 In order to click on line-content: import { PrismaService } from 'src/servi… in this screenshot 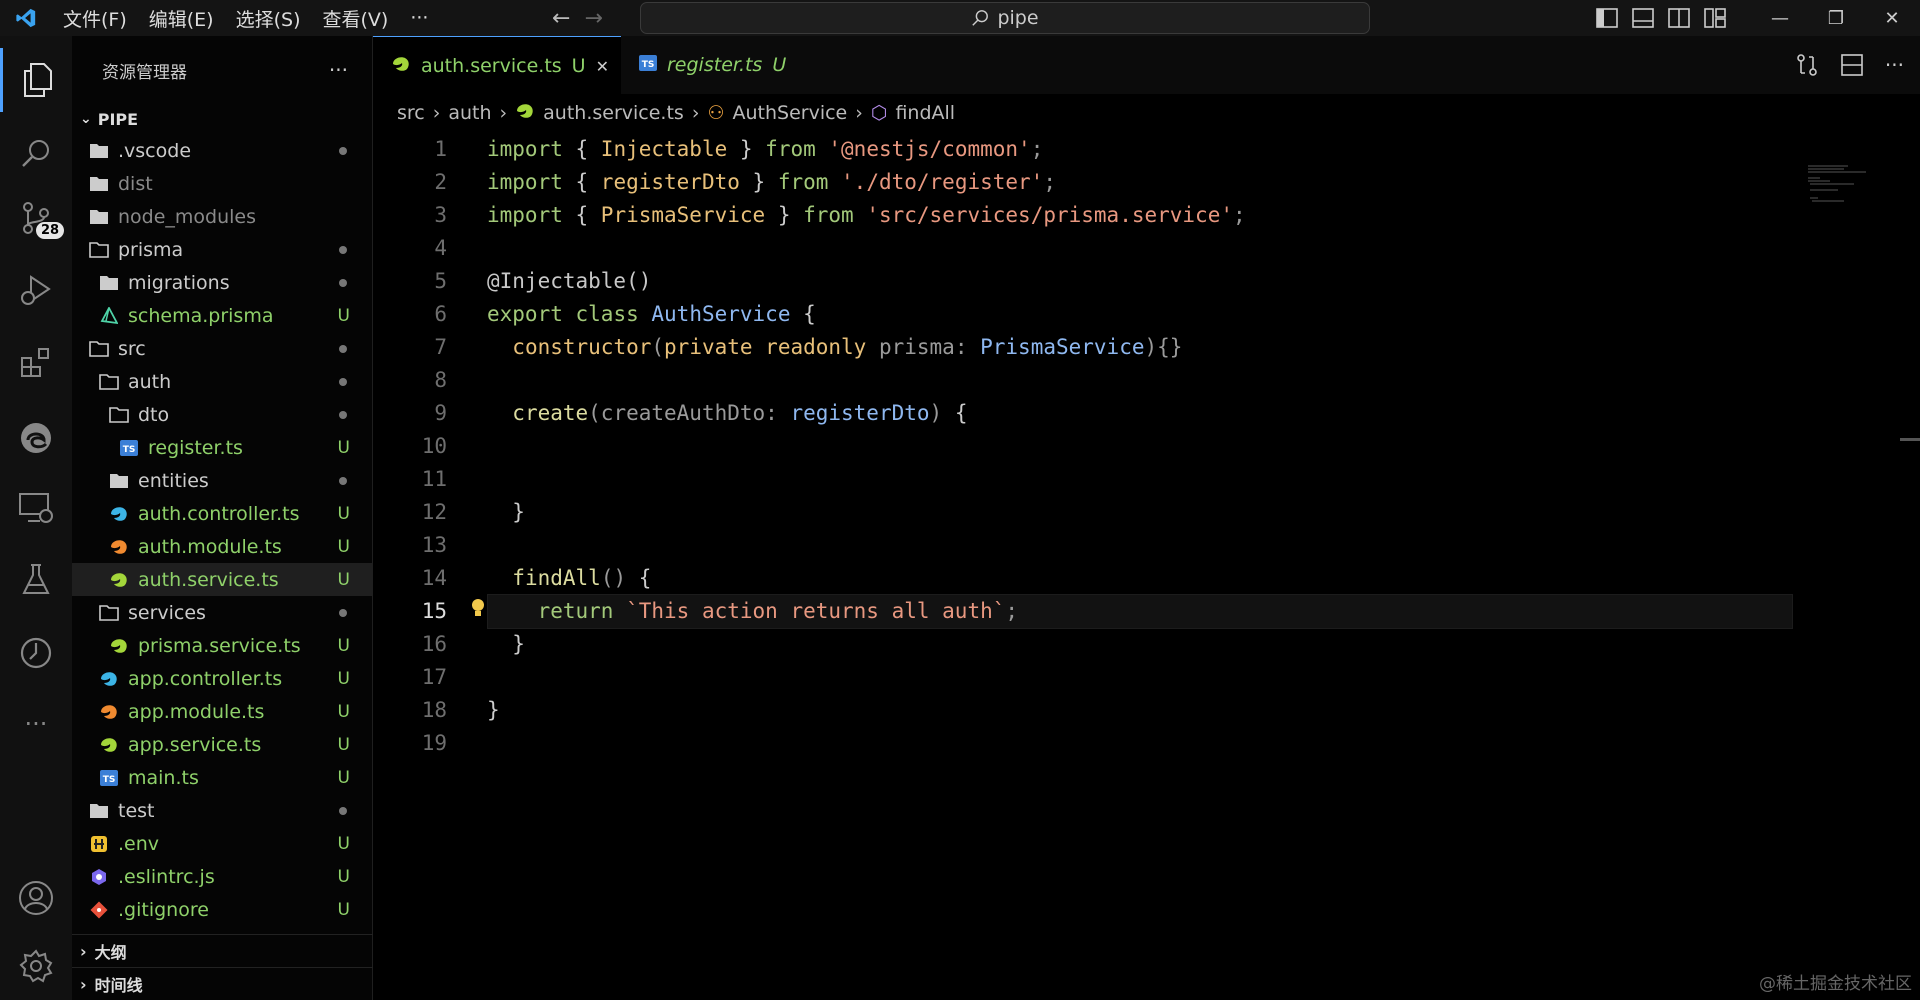, I will do `click(866, 215)`.